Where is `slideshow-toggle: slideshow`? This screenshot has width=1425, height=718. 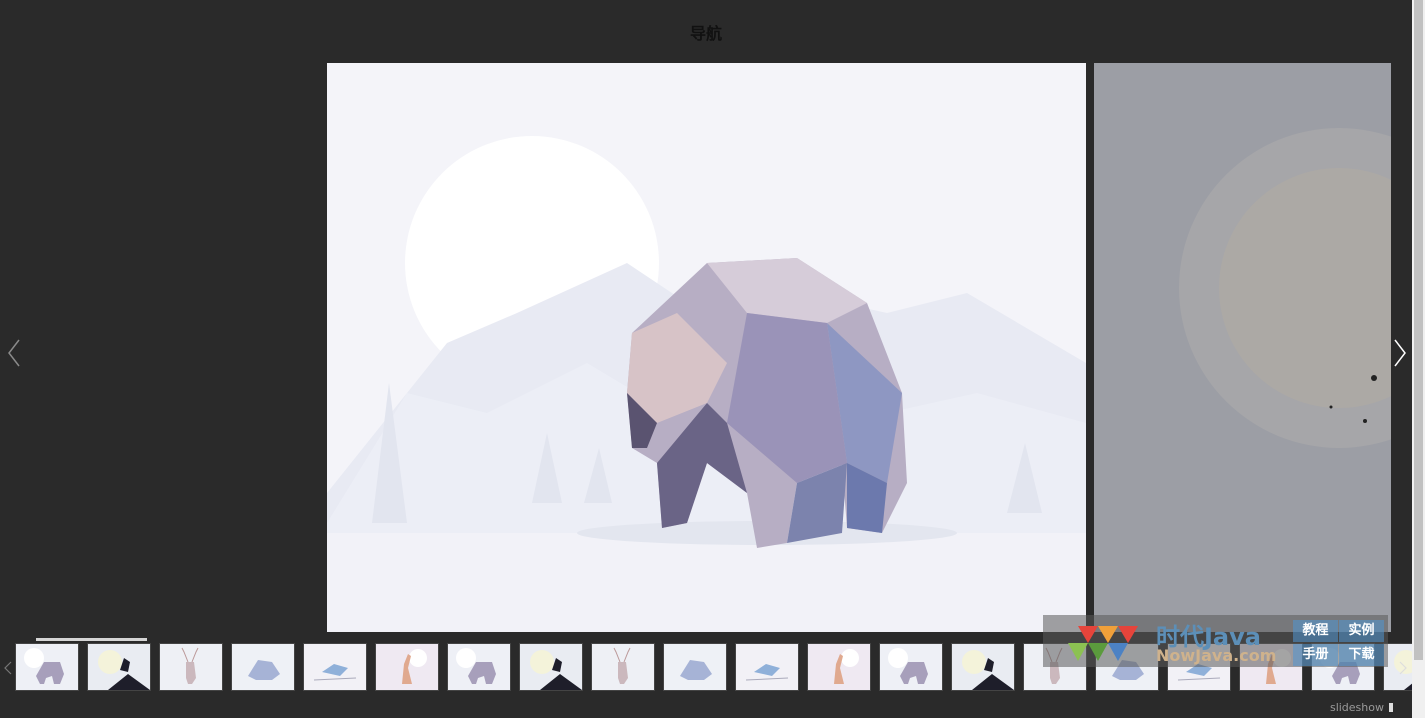
slideshow-toggle: slideshow is located at coordinates (1361, 707).